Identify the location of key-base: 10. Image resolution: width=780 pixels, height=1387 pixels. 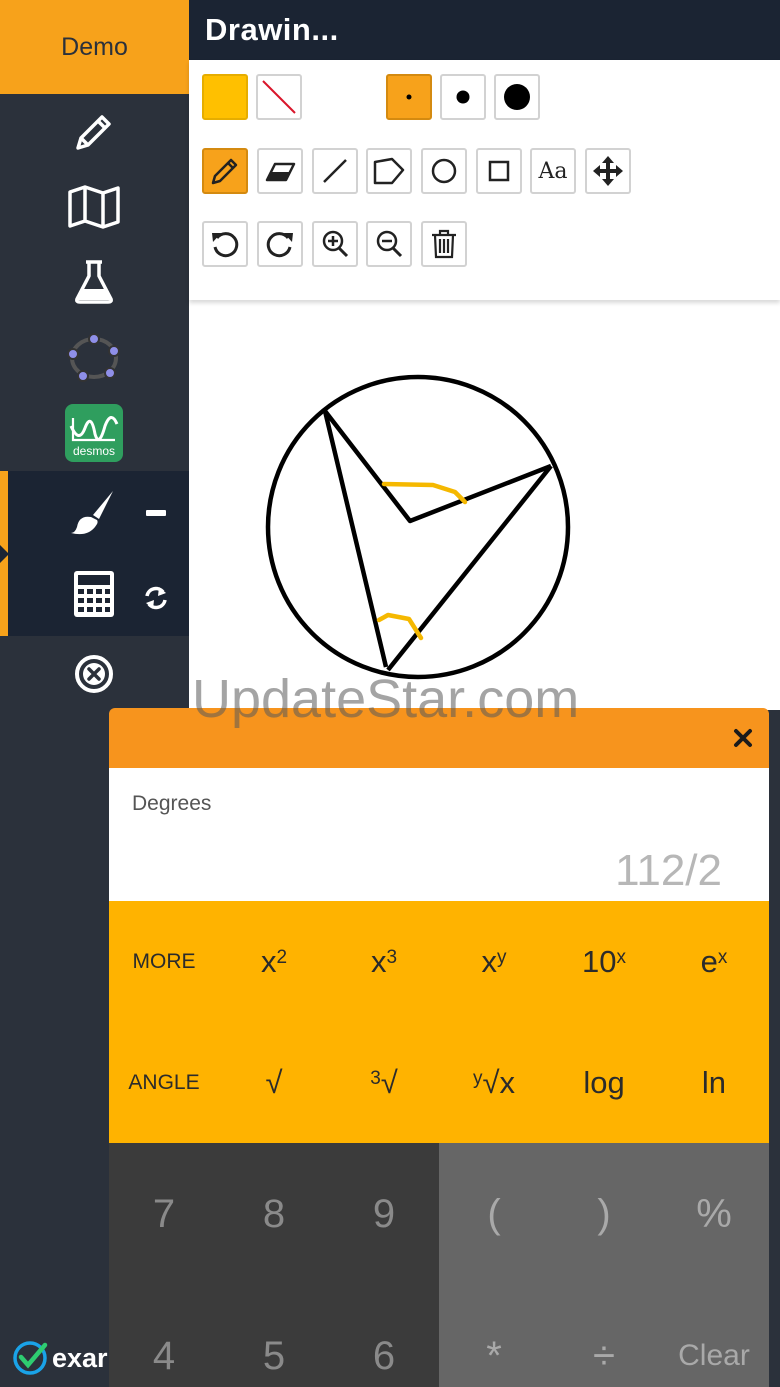
(599, 961).